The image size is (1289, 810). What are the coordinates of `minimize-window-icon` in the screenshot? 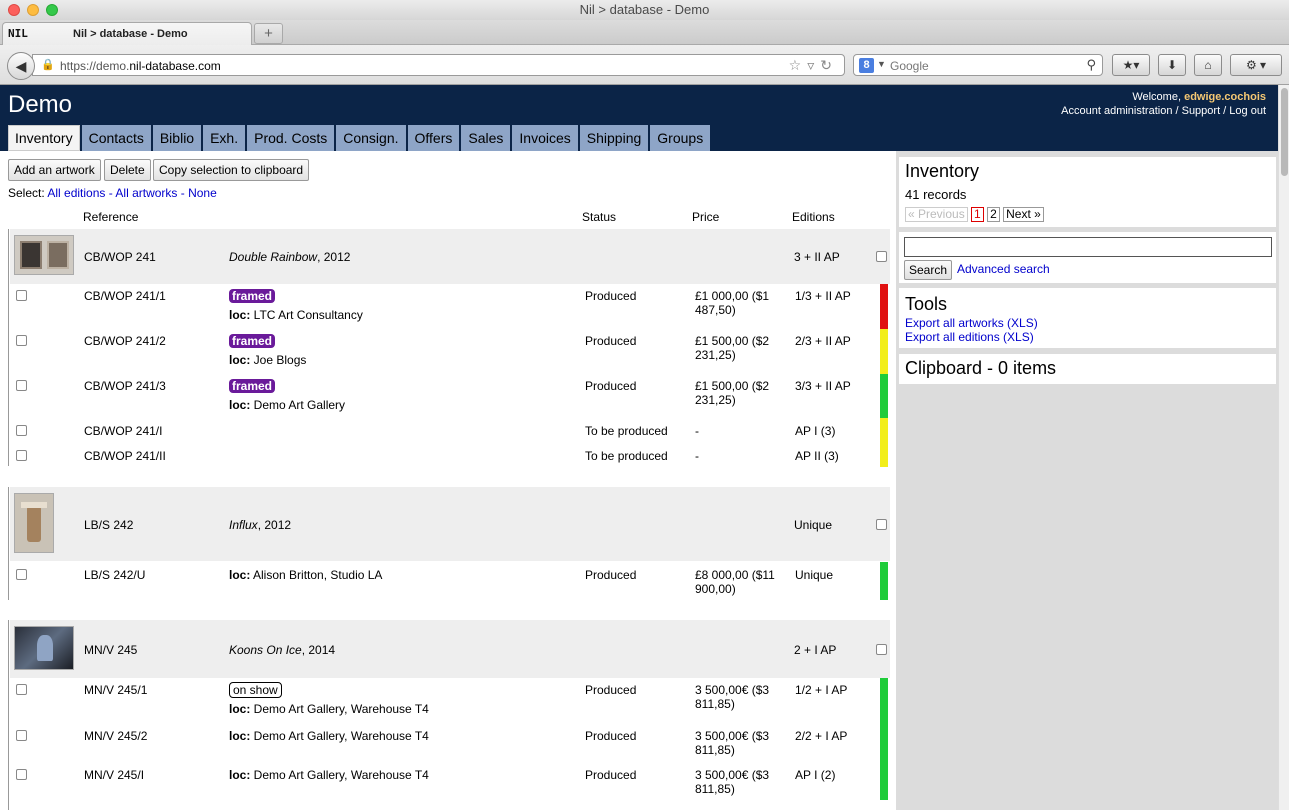 It's located at (33, 10).